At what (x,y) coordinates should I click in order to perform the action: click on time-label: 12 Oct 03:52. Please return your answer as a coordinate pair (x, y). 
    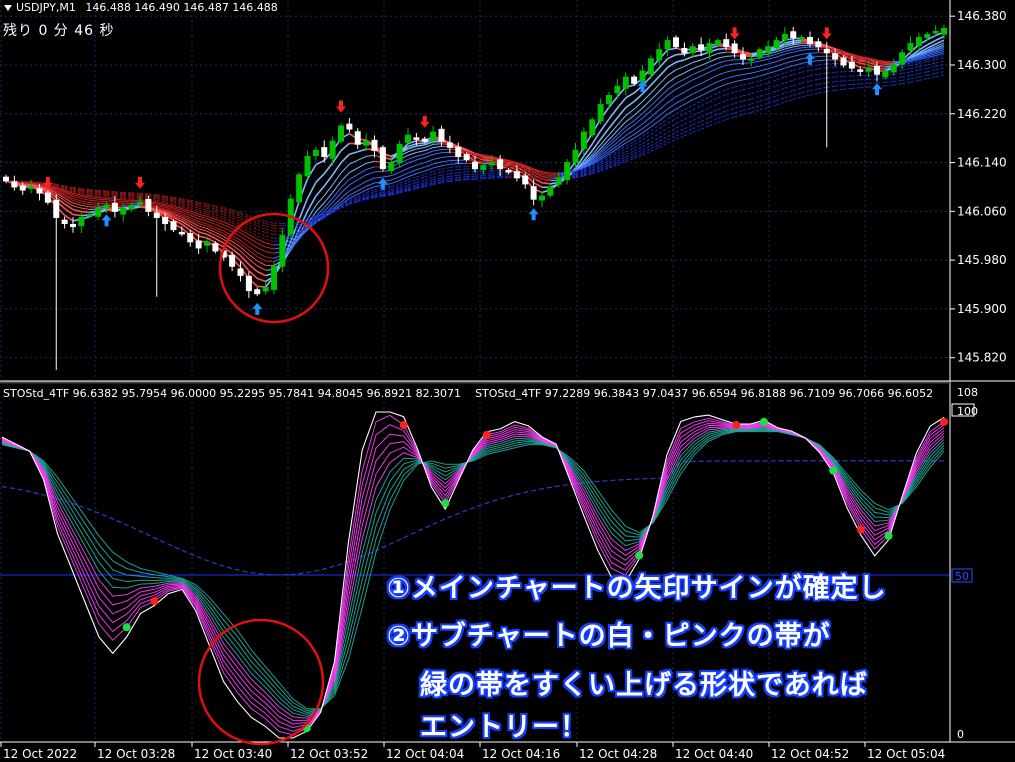
    Looking at the image, I should click on (329, 754).